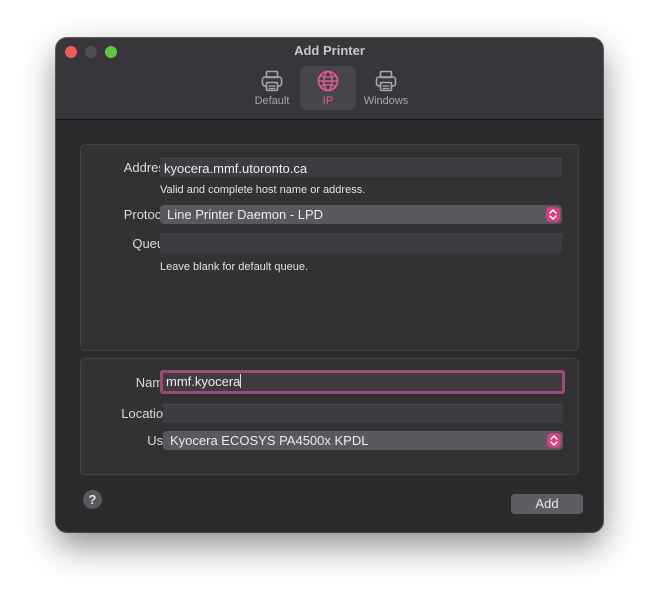 The width and height of the screenshot is (659, 607). I want to click on tab-windows: Windows, so click(386, 88).